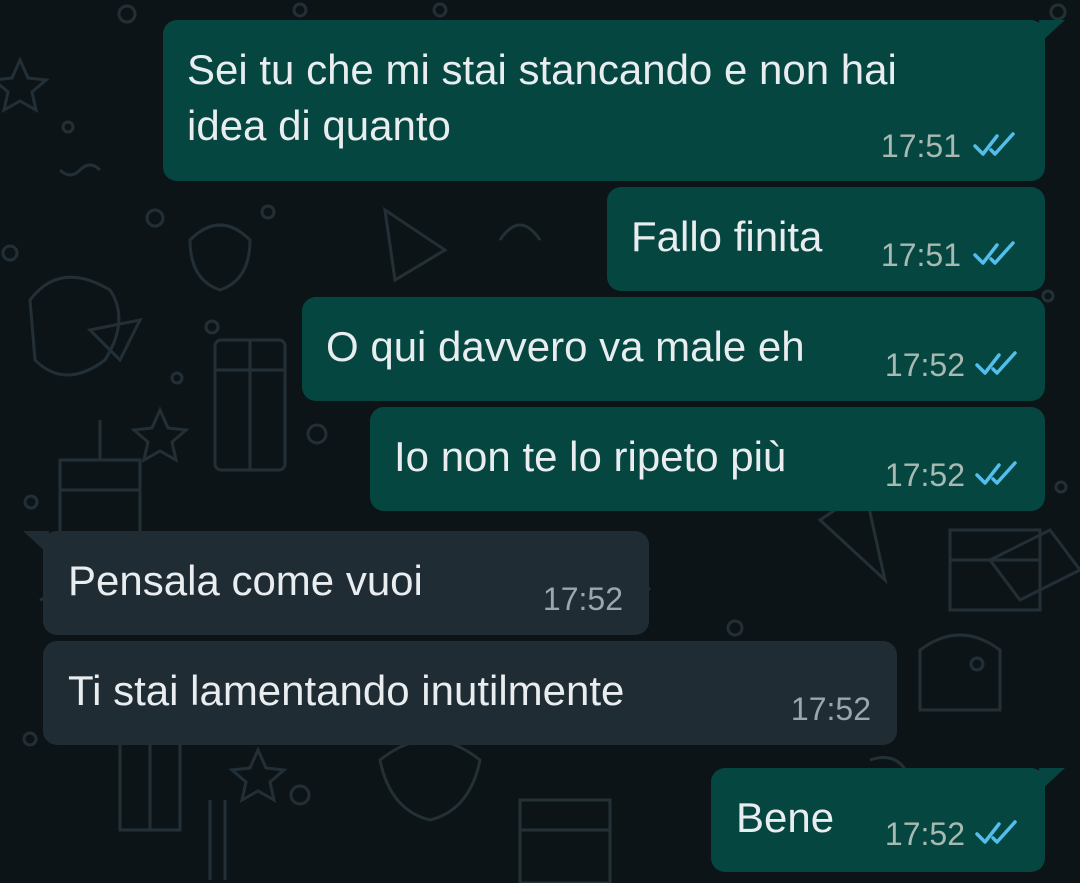 The height and width of the screenshot is (883, 1080). I want to click on message-outgoing: Io non te lo ripeto più 17:52, so click(707, 459).